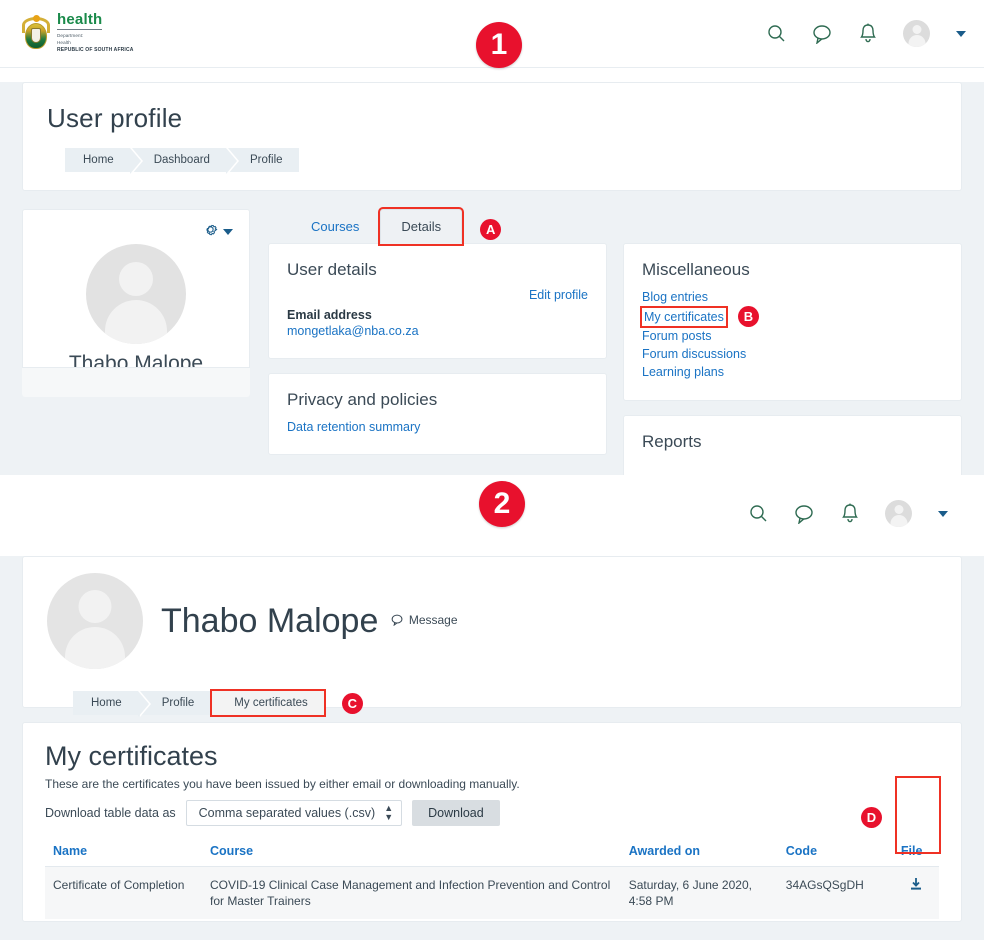  I want to click on download-format-value: Comma separated values (.csv), so click(287, 813).